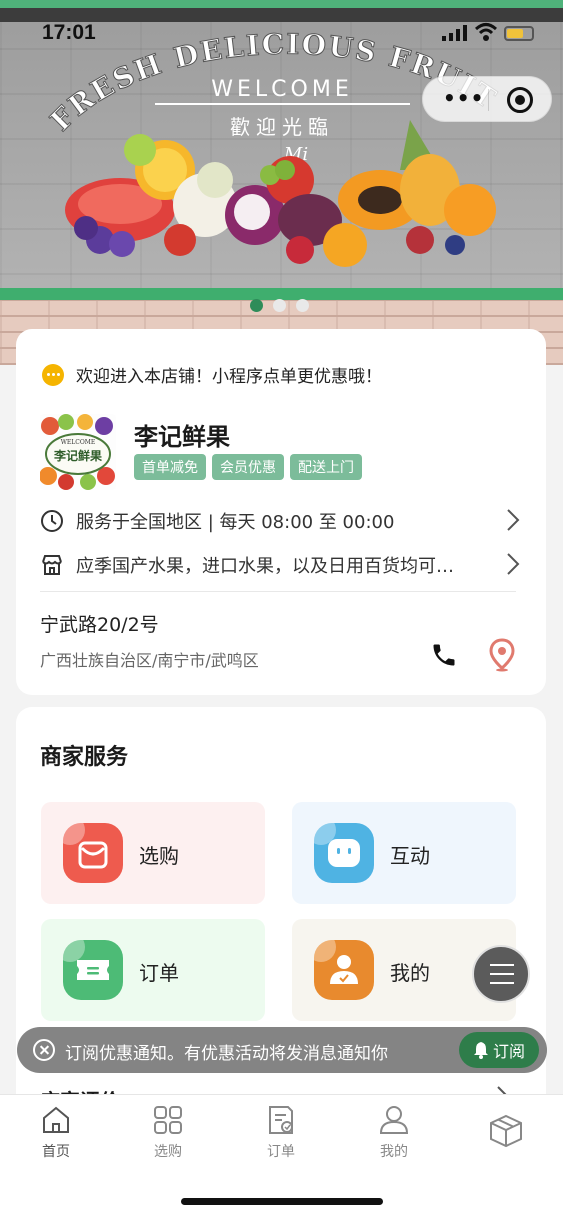  Describe the element at coordinates (168, 1120) in the screenshot. I see `grid-icon` at that location.